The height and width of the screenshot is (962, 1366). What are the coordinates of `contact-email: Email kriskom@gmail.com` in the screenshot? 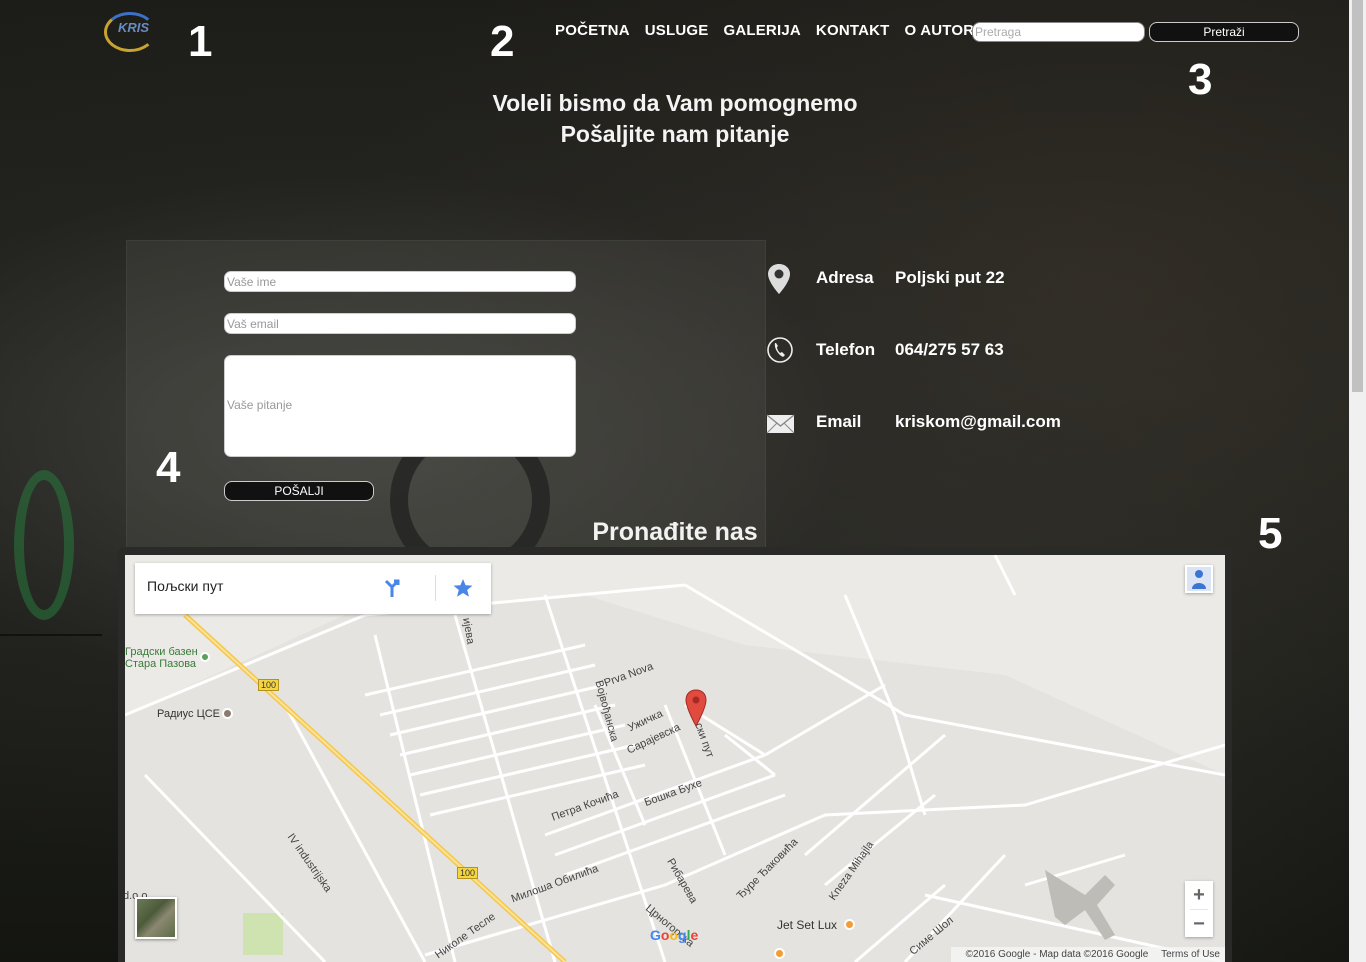 It's located at (926, 423).